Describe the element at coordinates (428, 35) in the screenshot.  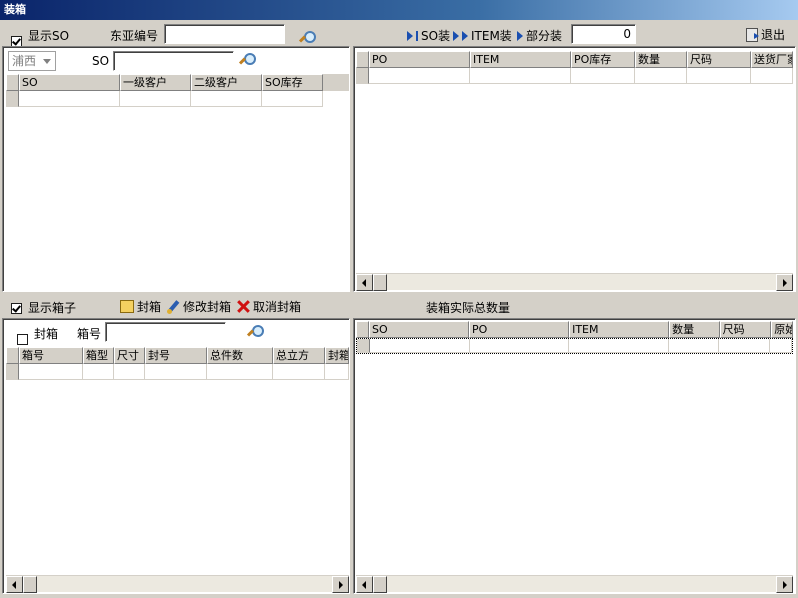
I see `so-pack-button: SO装` at that location.